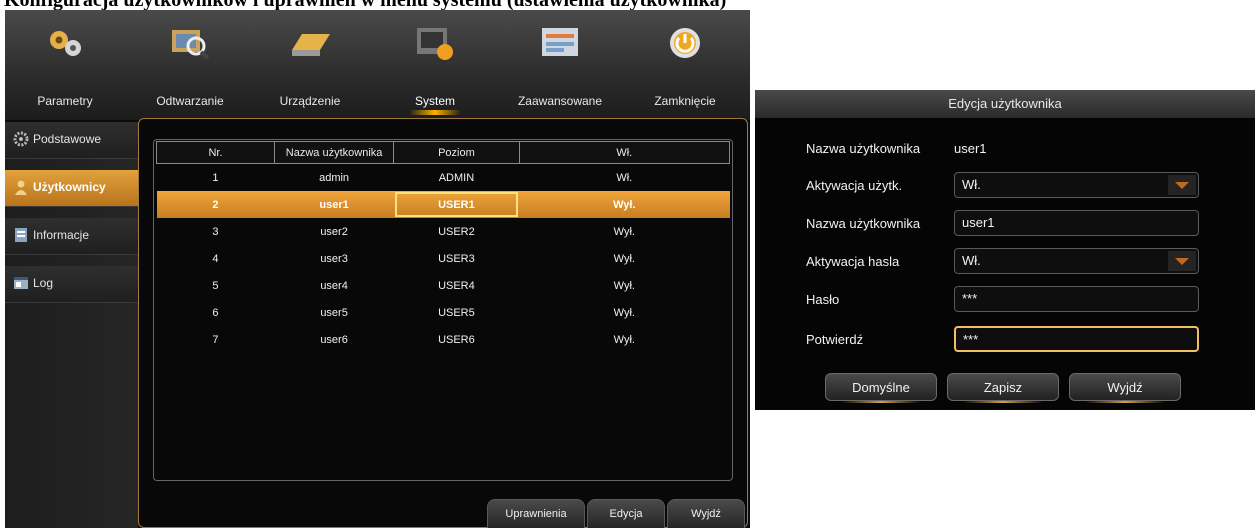 The image size is (1255, 528). I want to click on table-row: 3 user2 USER2 Wył., so click(443, 231).